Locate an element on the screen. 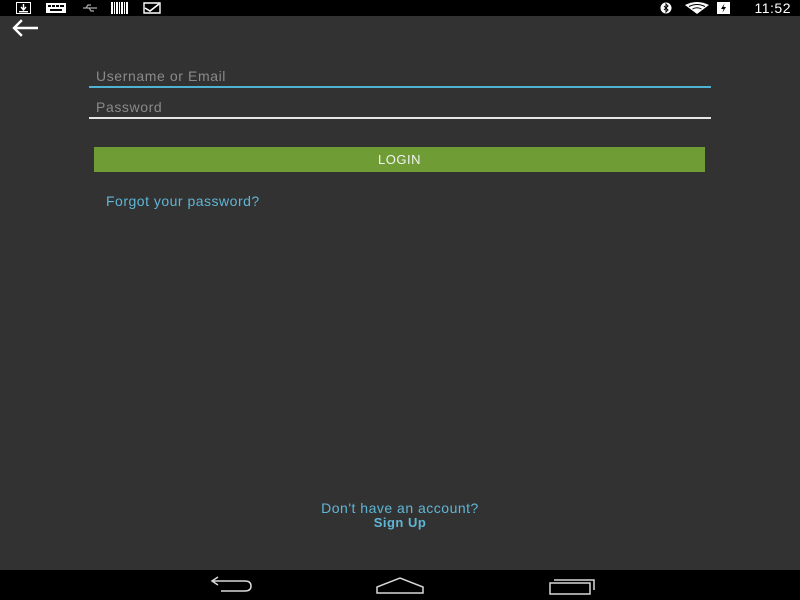 This screenshot has height=600, width=800. password-input is located at coordinates (400, 107).